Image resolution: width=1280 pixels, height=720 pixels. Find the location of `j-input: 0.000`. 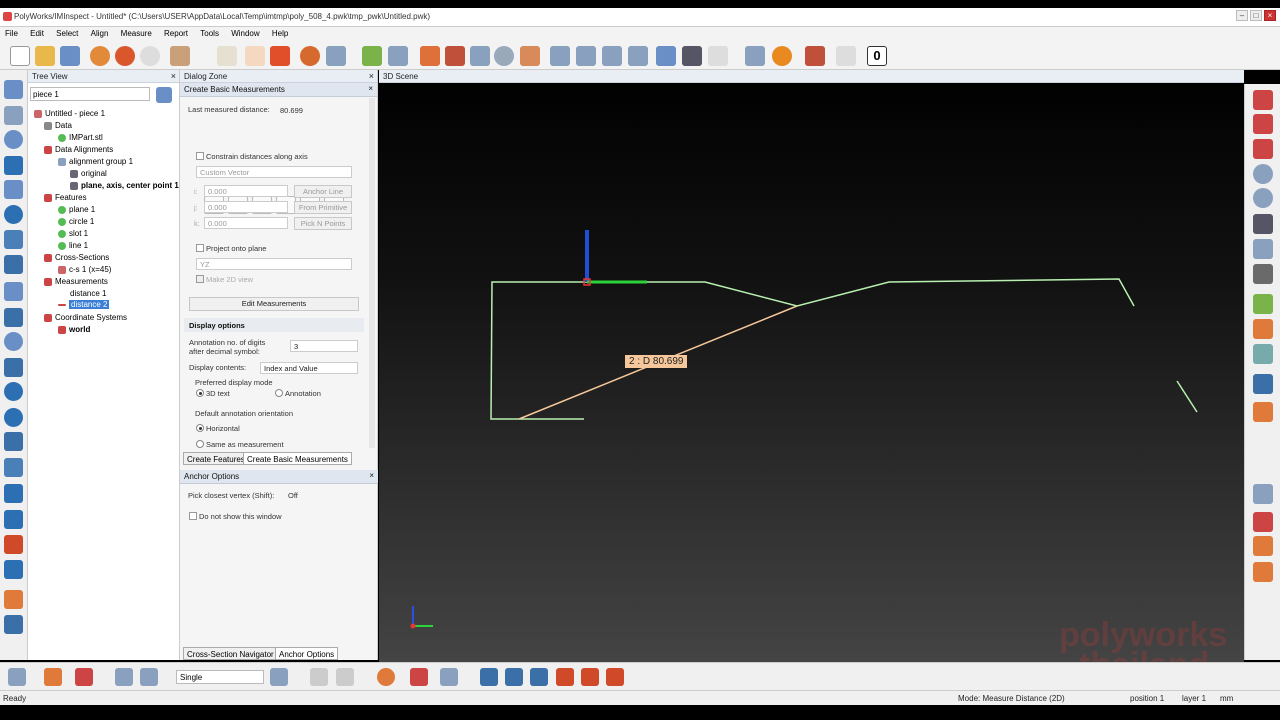

j-input: 0.000 is located at coordinates (246, 207).